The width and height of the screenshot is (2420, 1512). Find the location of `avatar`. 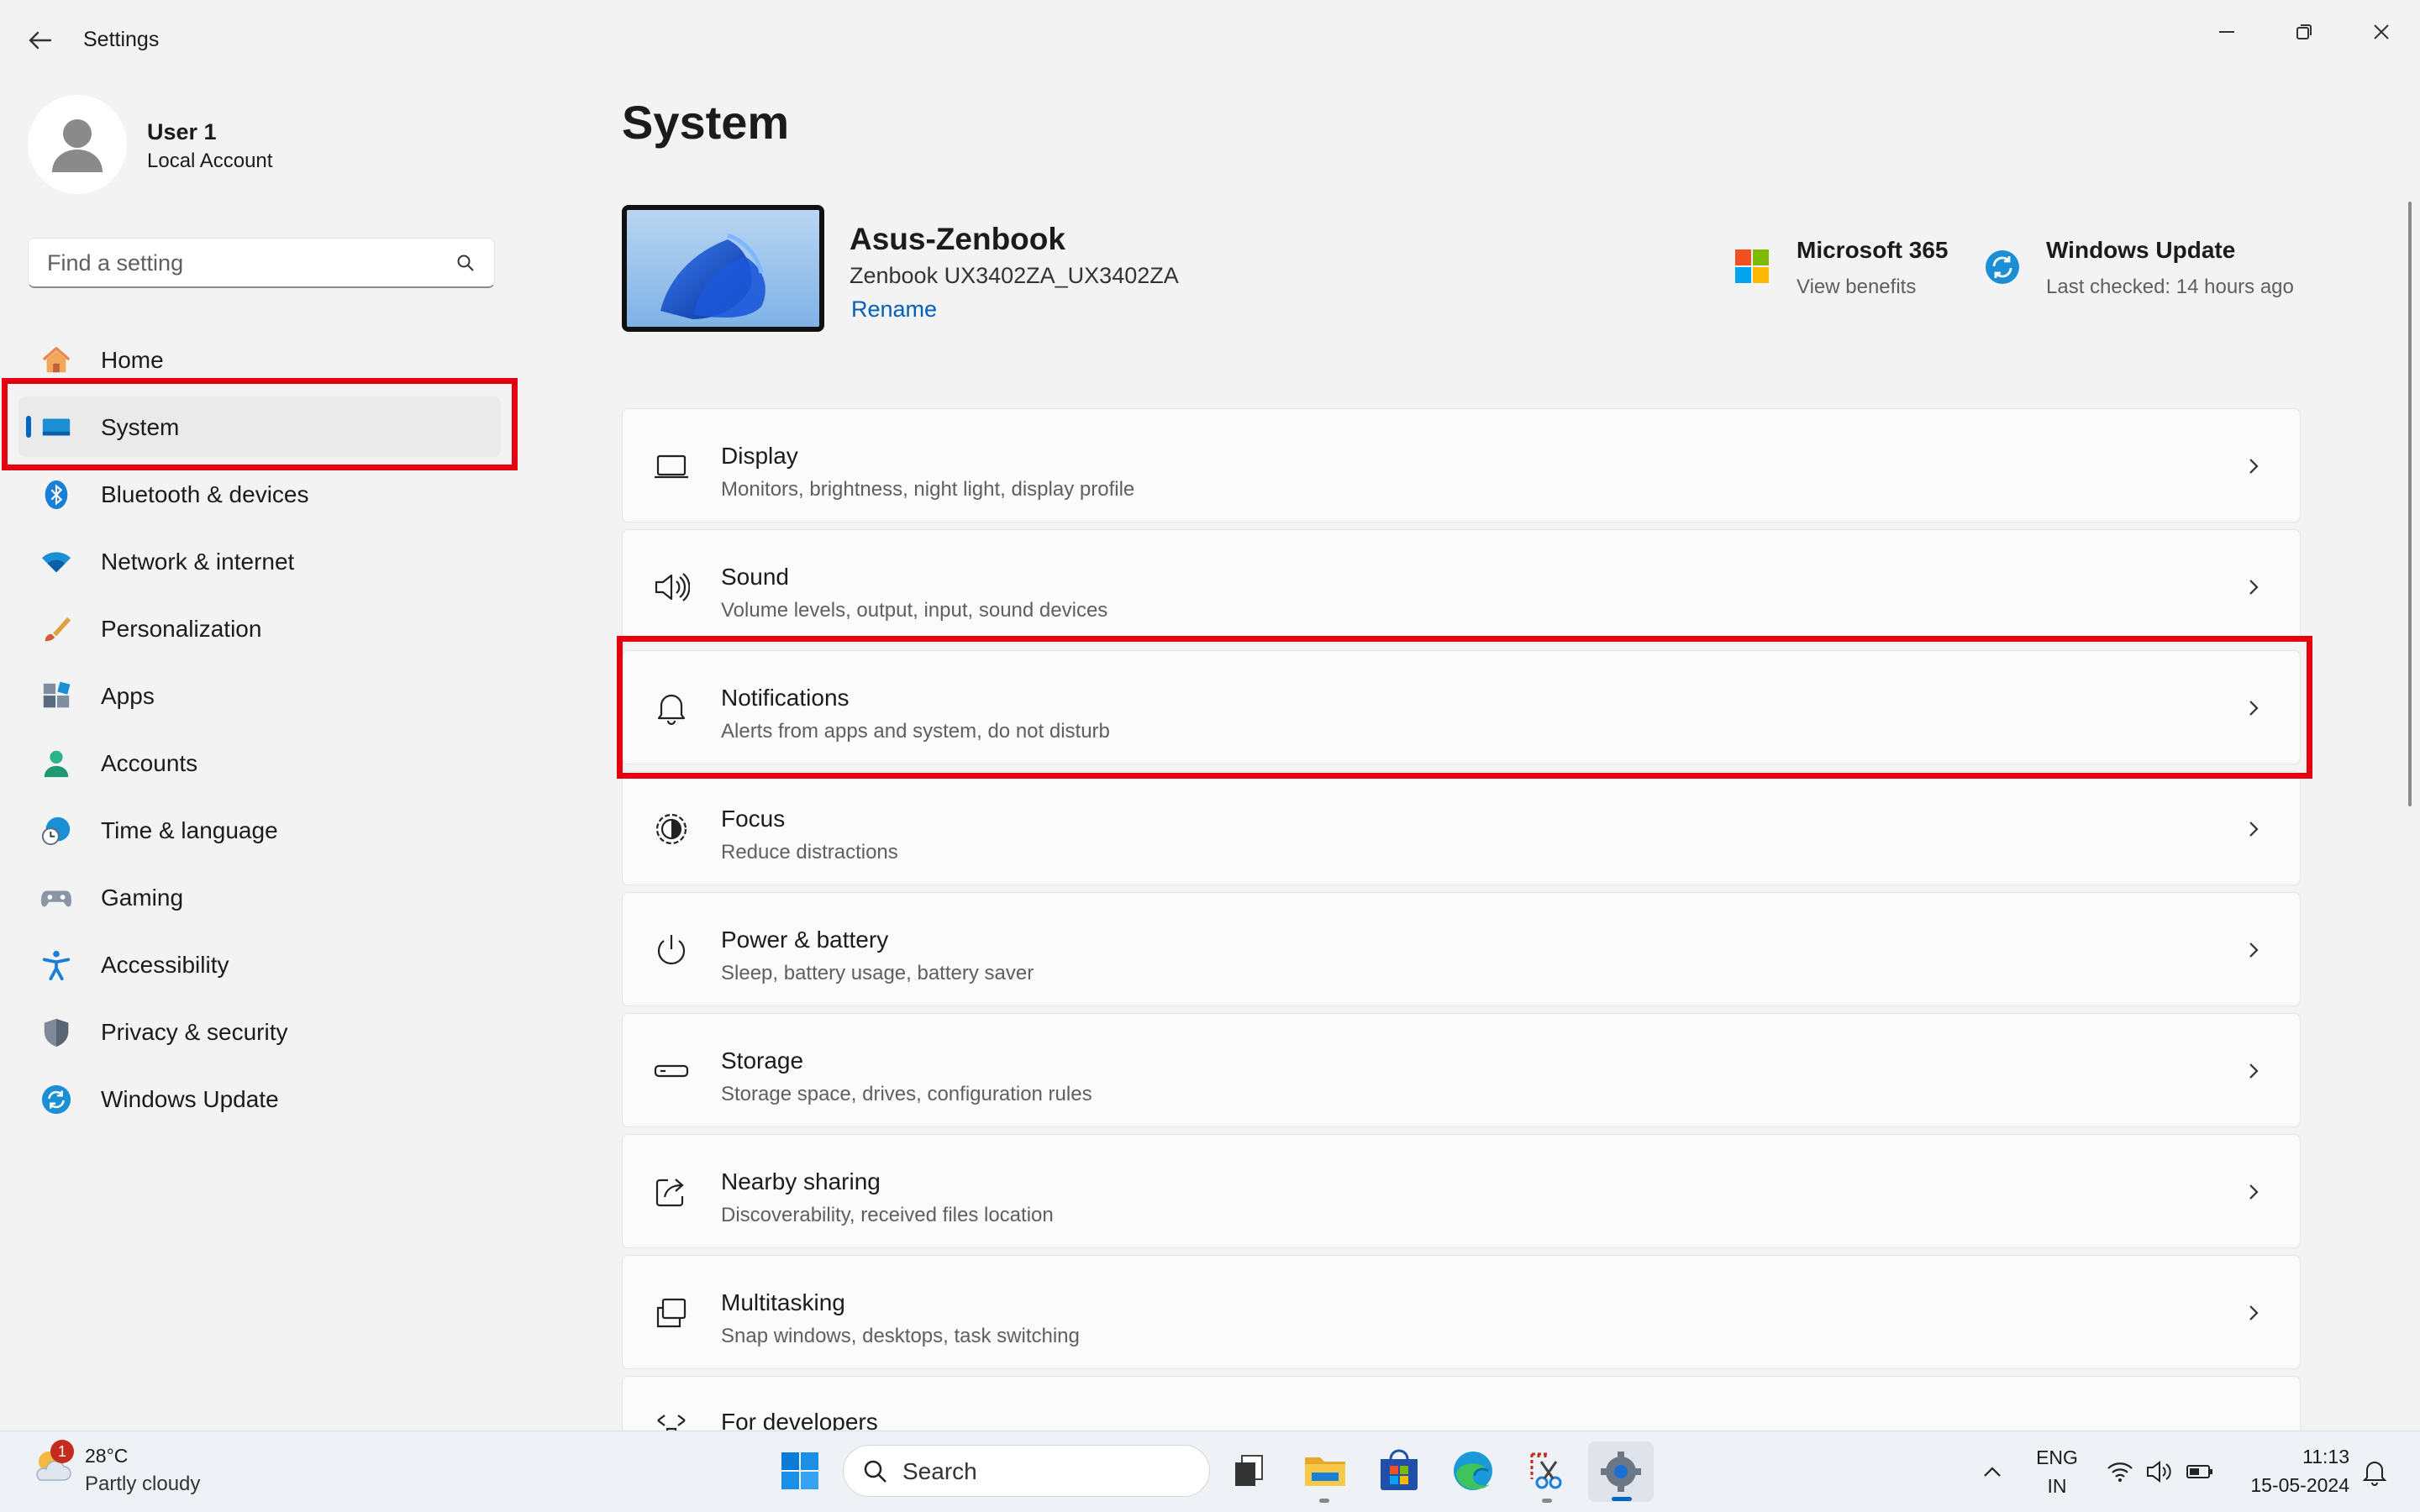

avatar is located at coordinates (77, 144).